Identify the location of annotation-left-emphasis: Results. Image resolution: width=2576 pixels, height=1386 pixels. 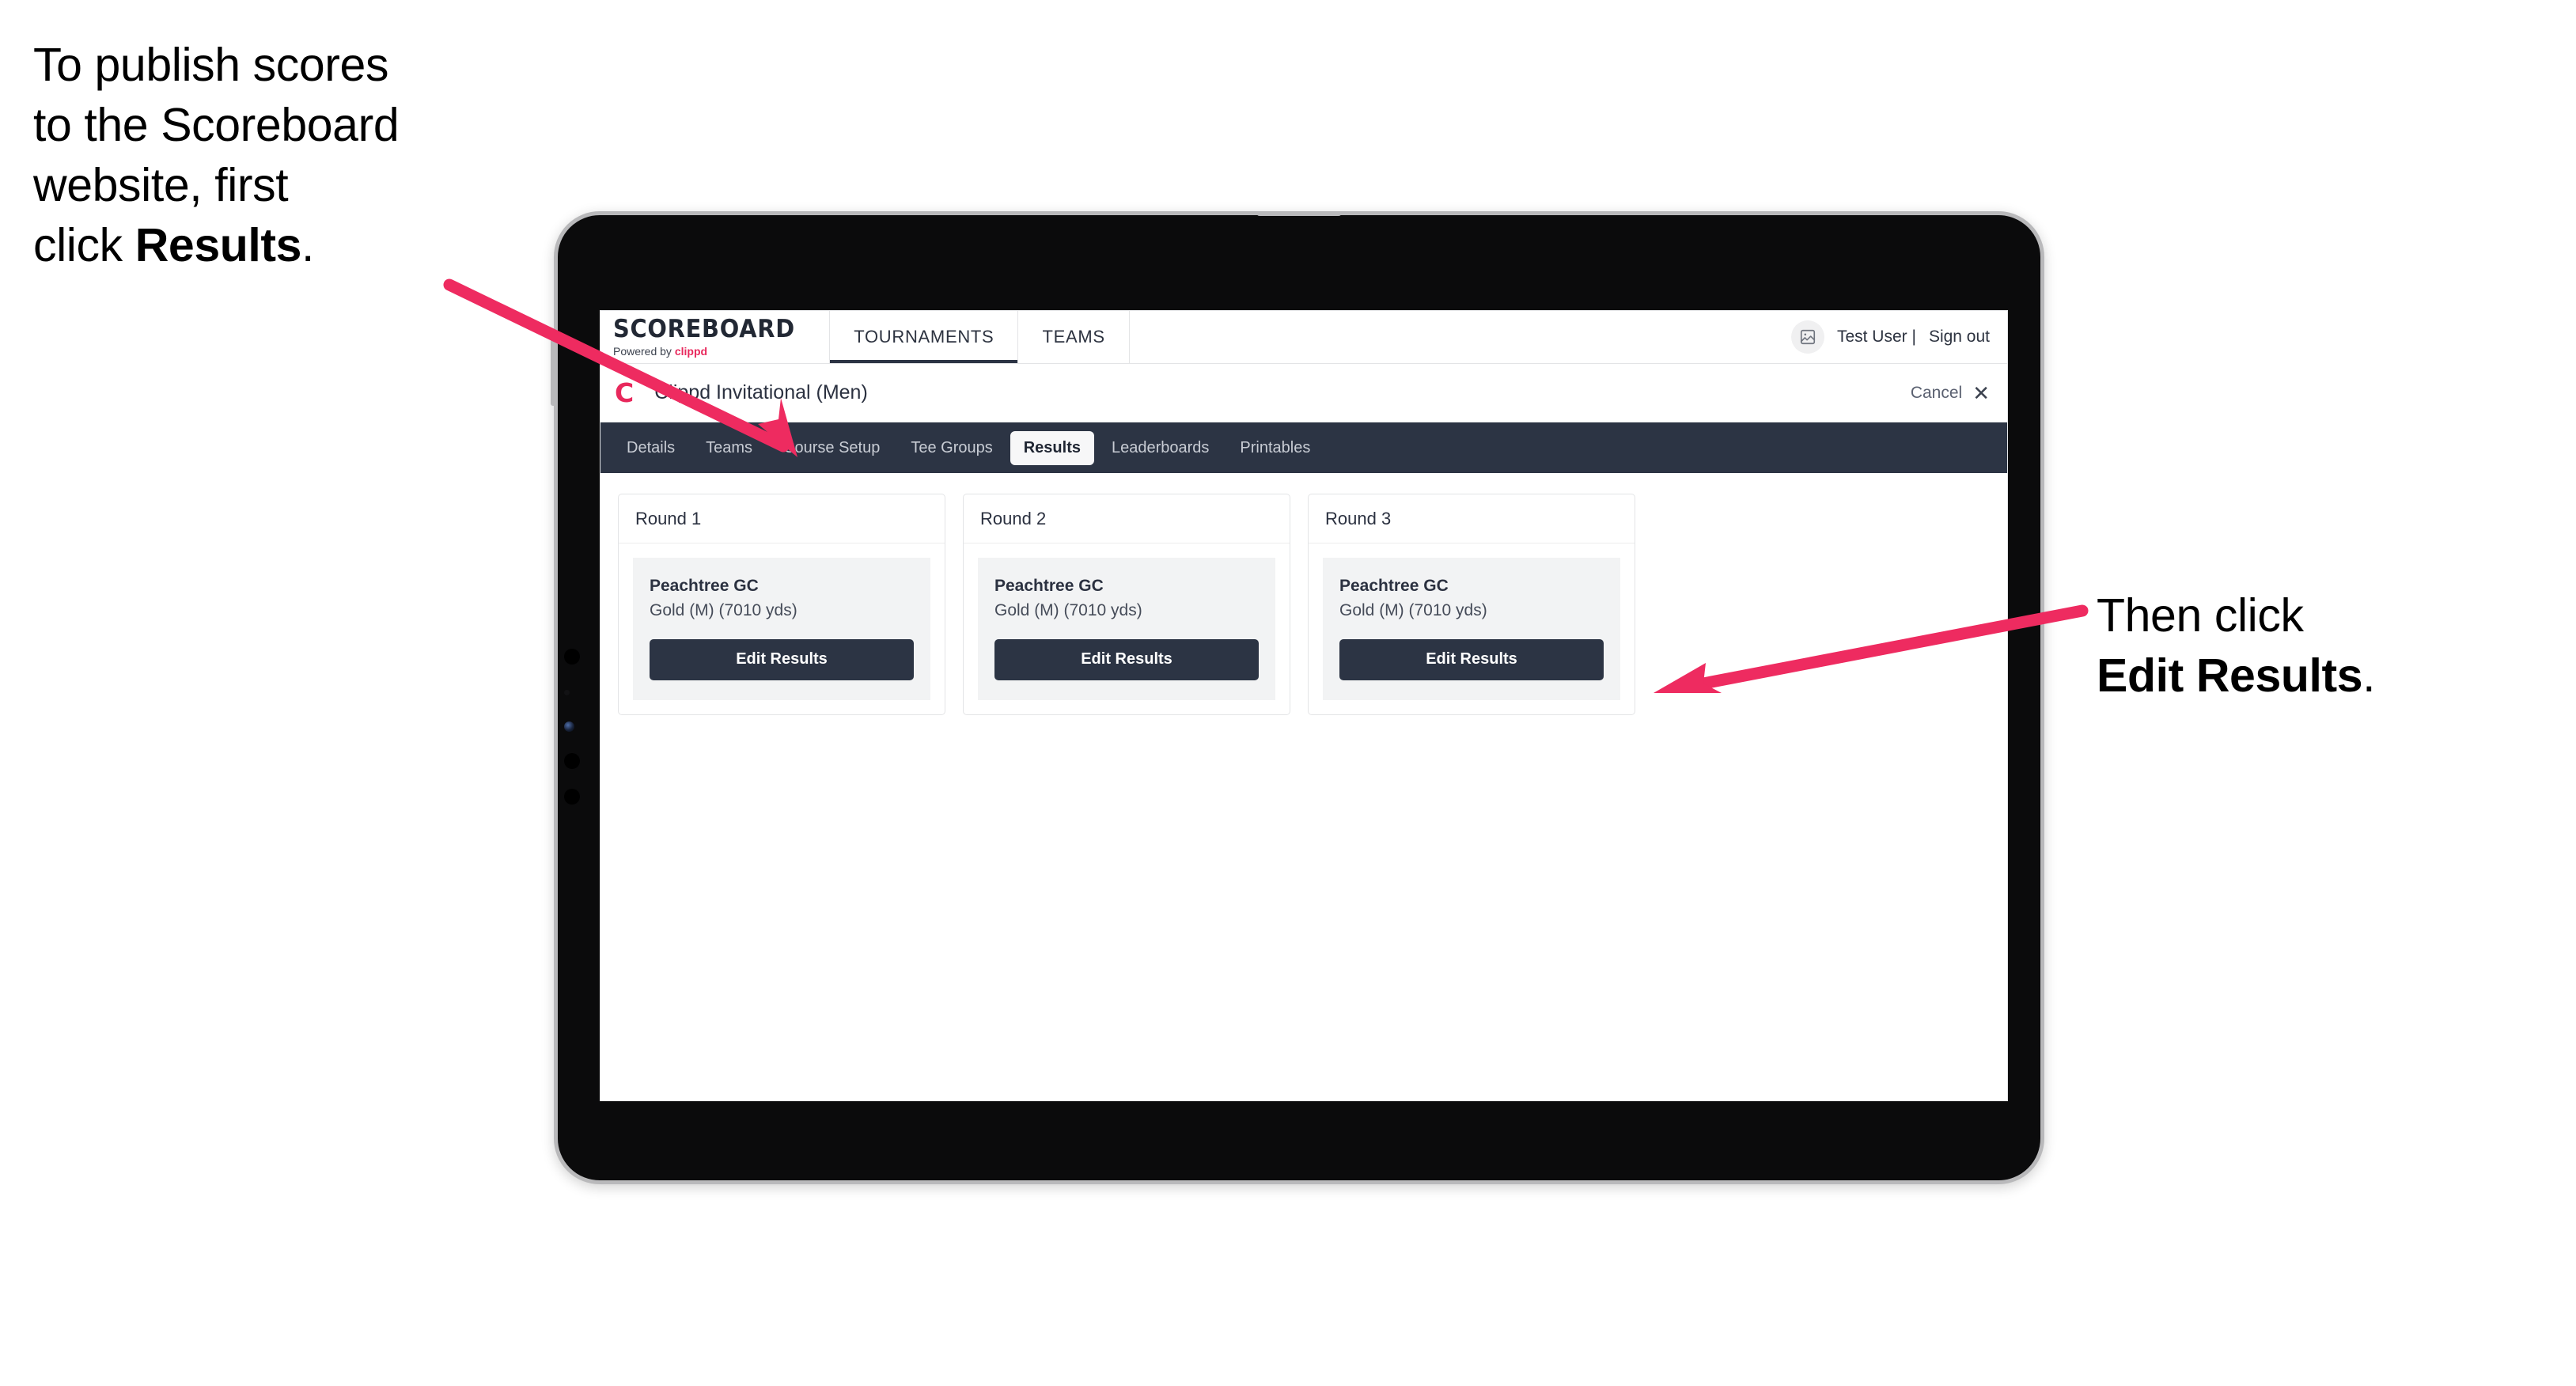
(218, 246).